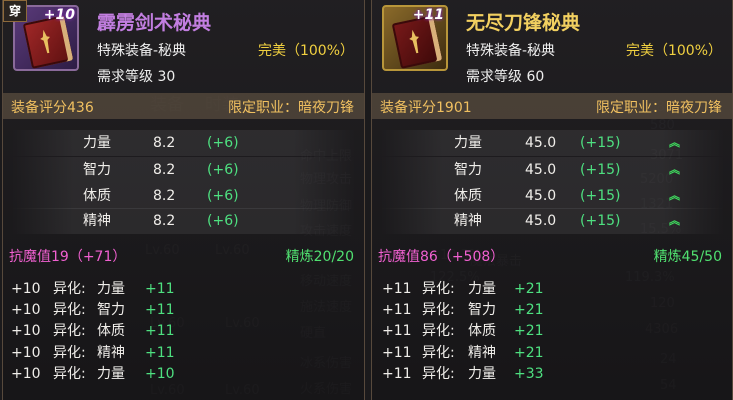 This screenshot has height=400, width=733. What do you see at coordinates (523, 23) in the screenshot?
I see `item-name: 无尽刀锋秘典` at bounding box center [523, 23].